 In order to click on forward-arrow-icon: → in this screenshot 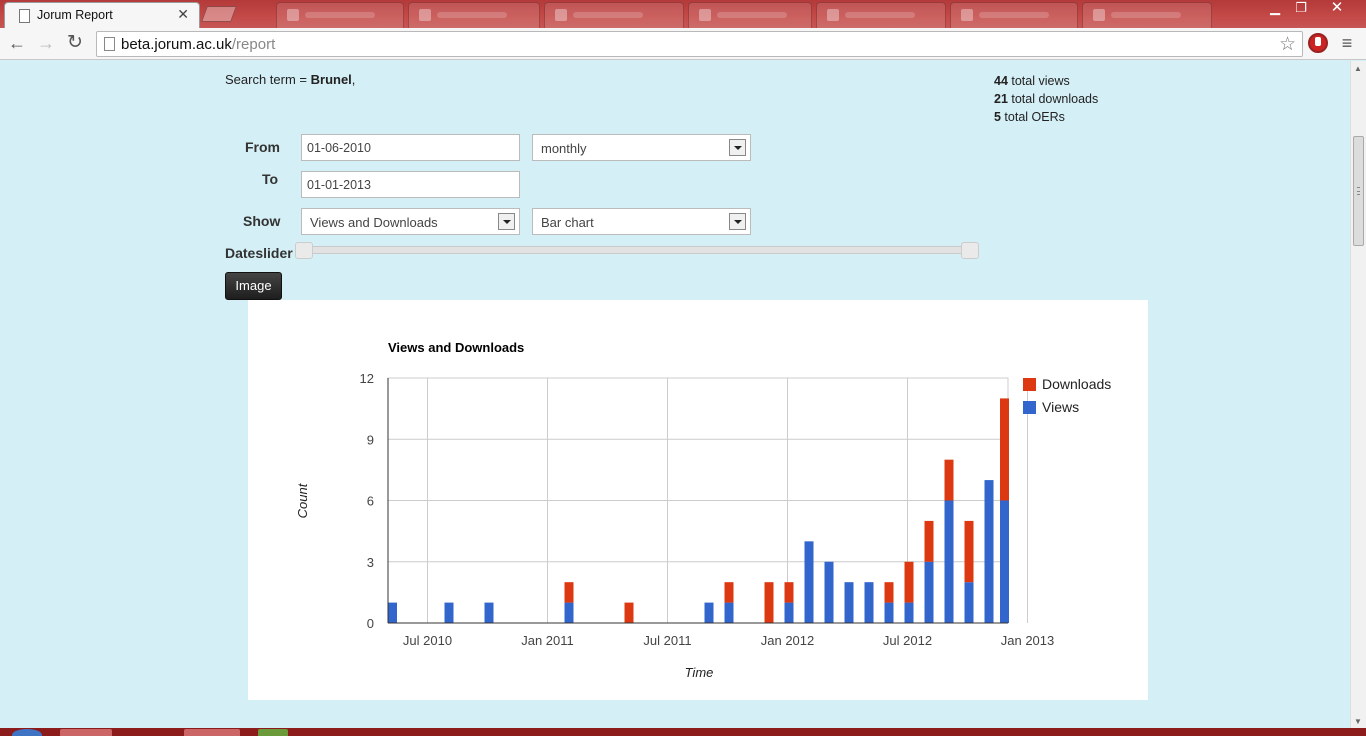, I will do `click(46, 44)`.